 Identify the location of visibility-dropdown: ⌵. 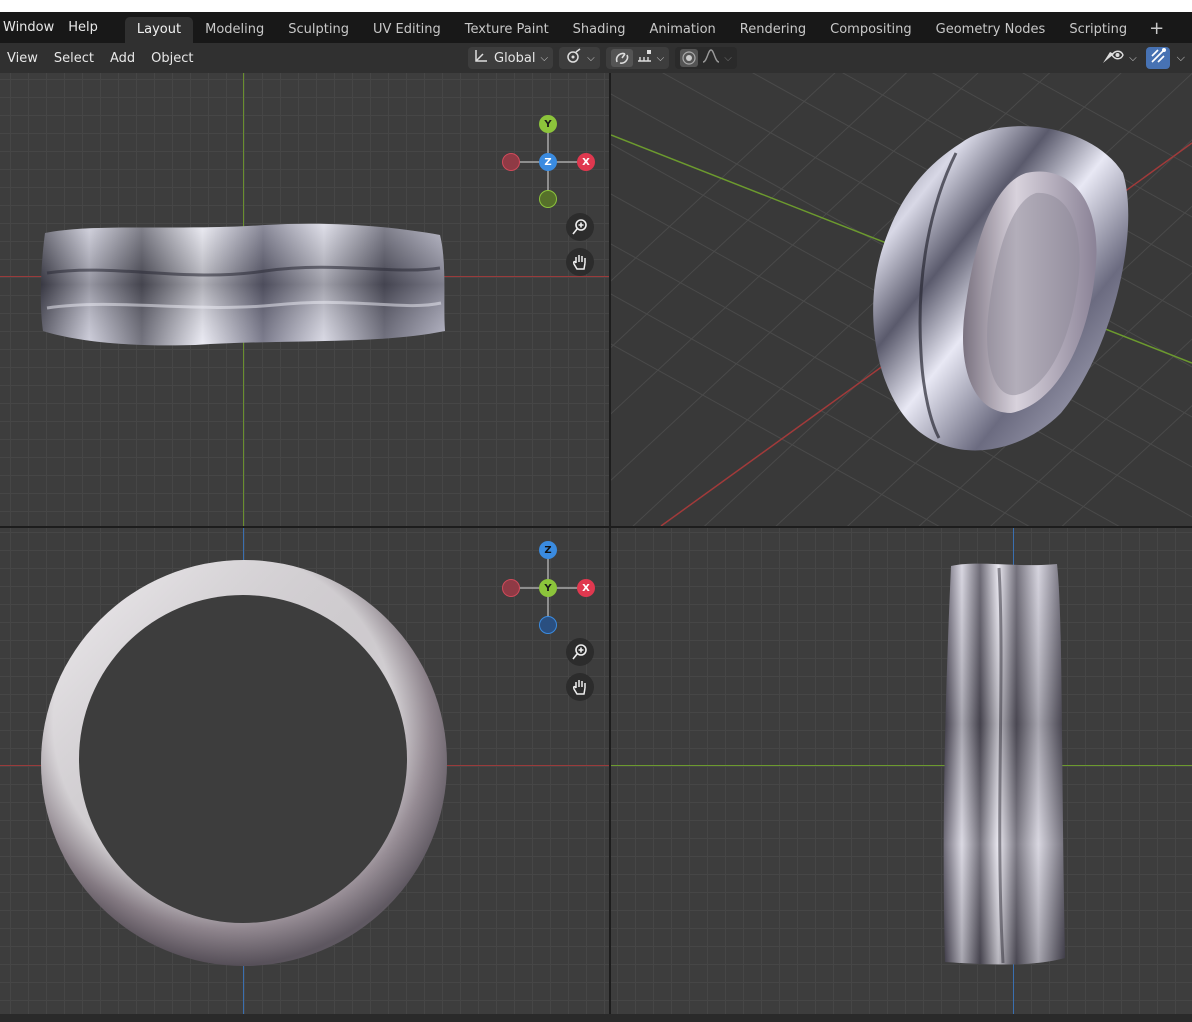
(1119, 58).